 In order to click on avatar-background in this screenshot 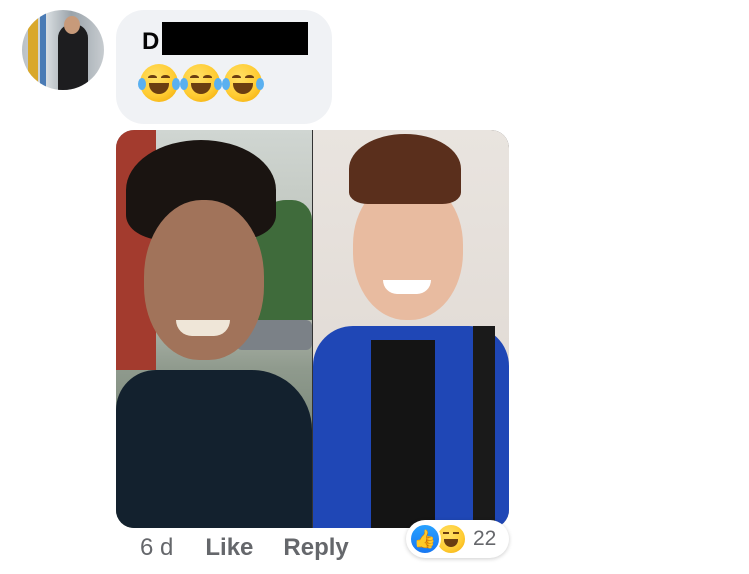, I will do `click(33, 50)`.